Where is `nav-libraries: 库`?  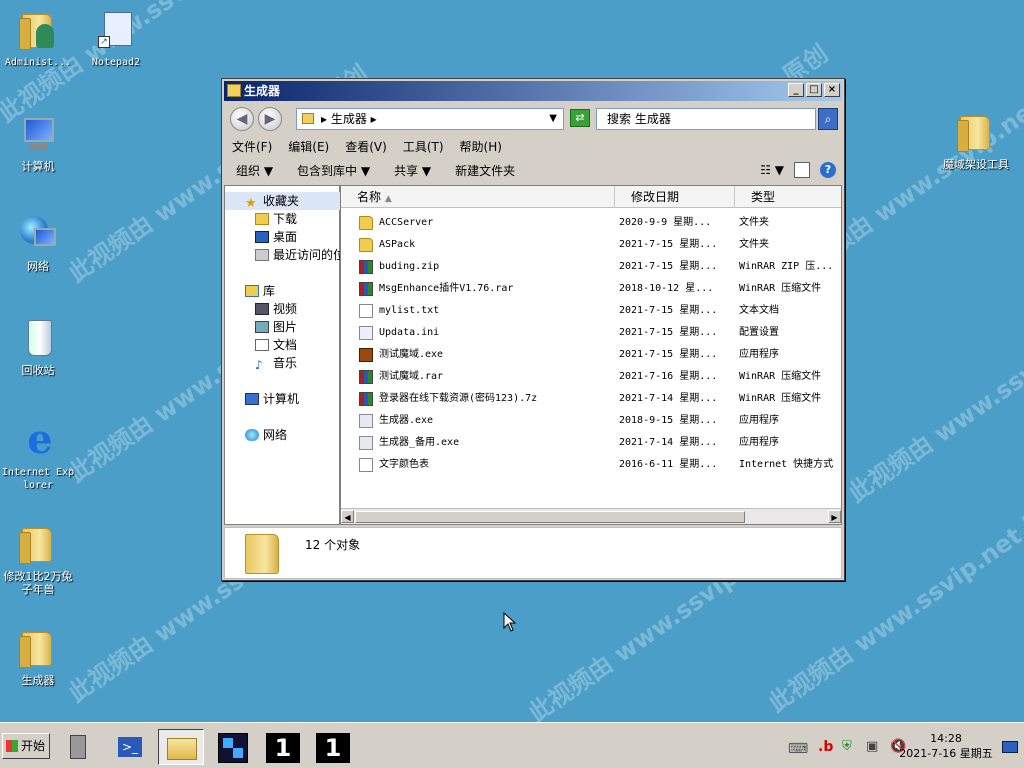 nav-libraries: 库 is located at coordinates (283, 291).